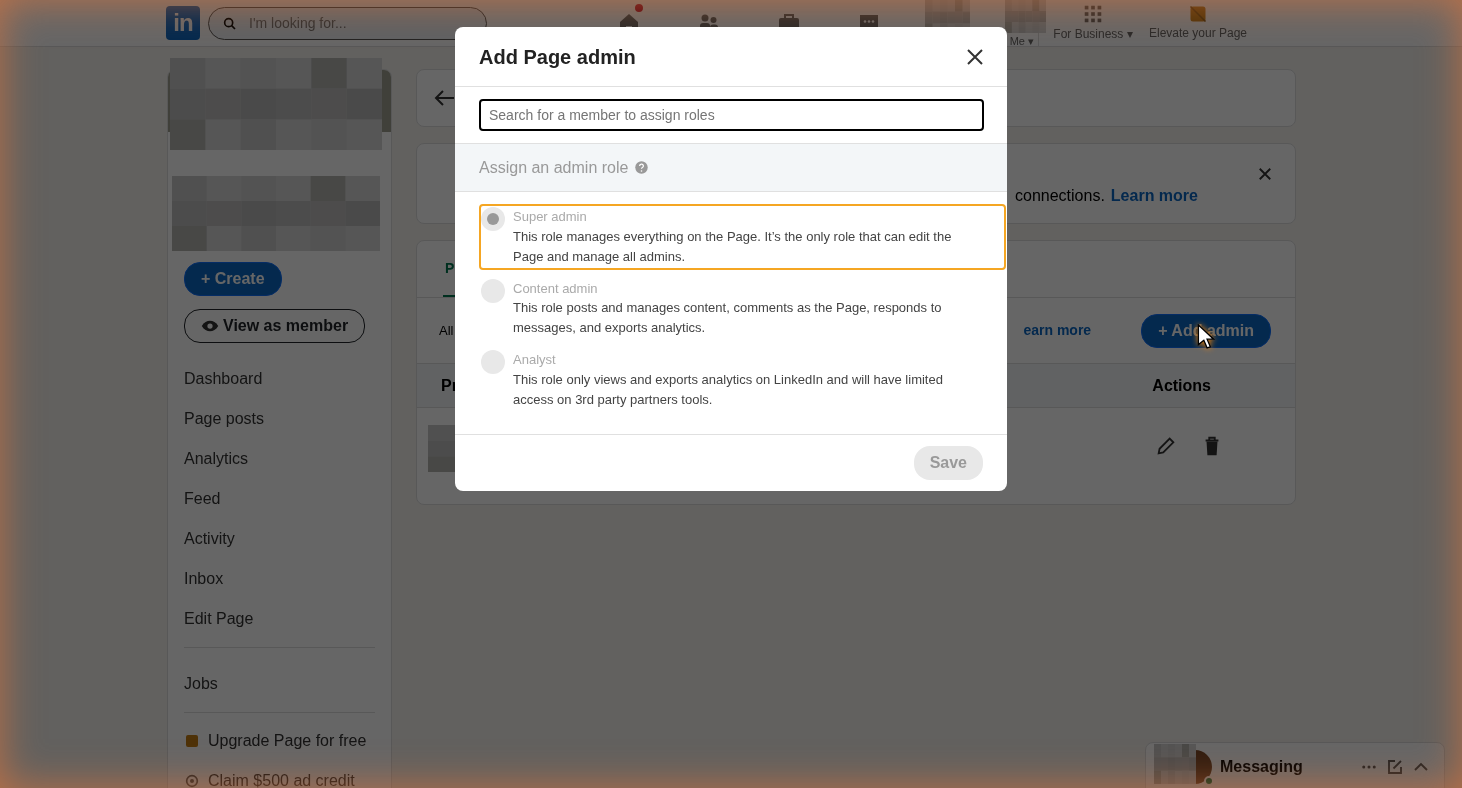 This screenshot has width=1462, height=788. I want to click on me-menu: Me ▾, so click(1021, 40).